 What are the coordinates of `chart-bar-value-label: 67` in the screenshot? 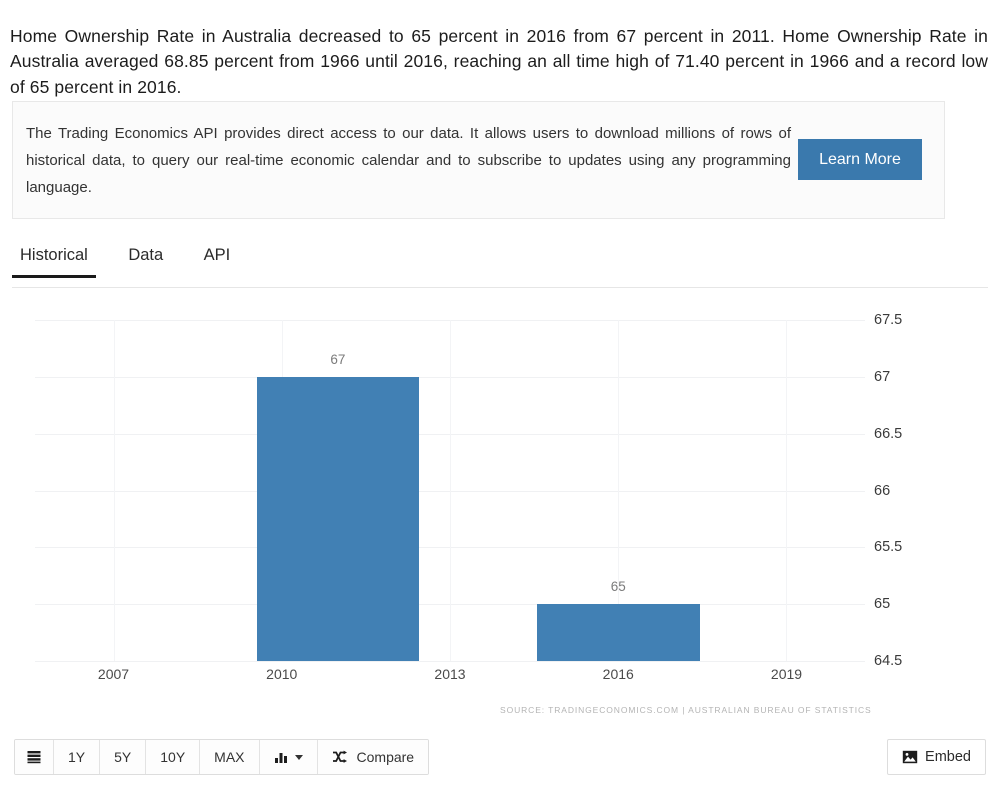 It's located at (338, 359).